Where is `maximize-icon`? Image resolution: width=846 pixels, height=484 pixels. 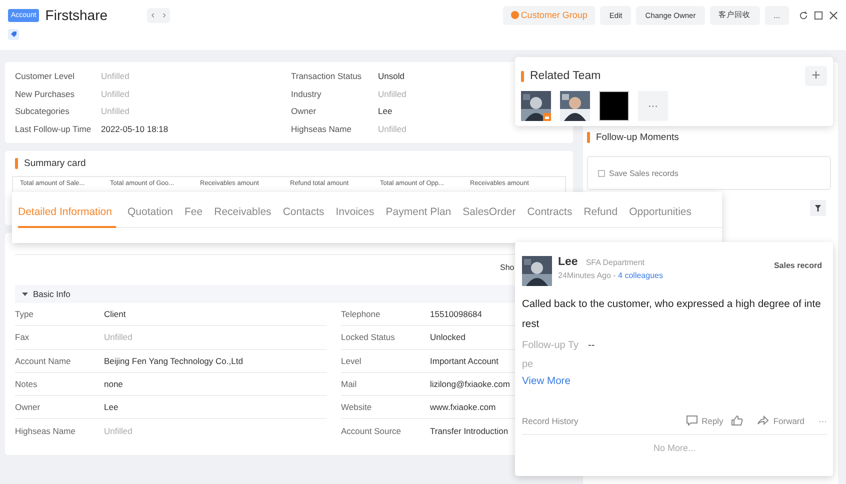
maximize-icon is located at coordinates (818, 15).